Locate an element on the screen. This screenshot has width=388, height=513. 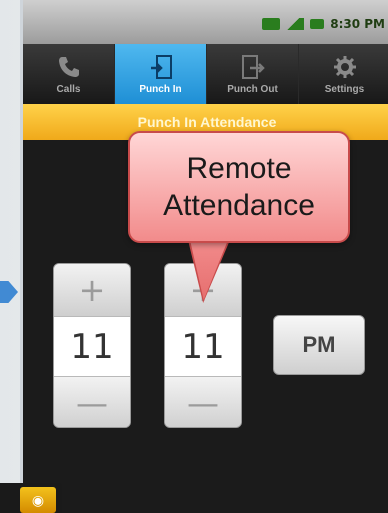
hour-picker: + 11 — is located at coordinates (92, 345).